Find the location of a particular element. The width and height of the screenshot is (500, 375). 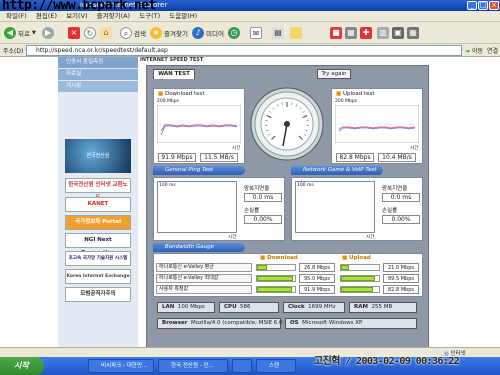

voip-loss-value: 0.00% is located at coordinates (401, 219).